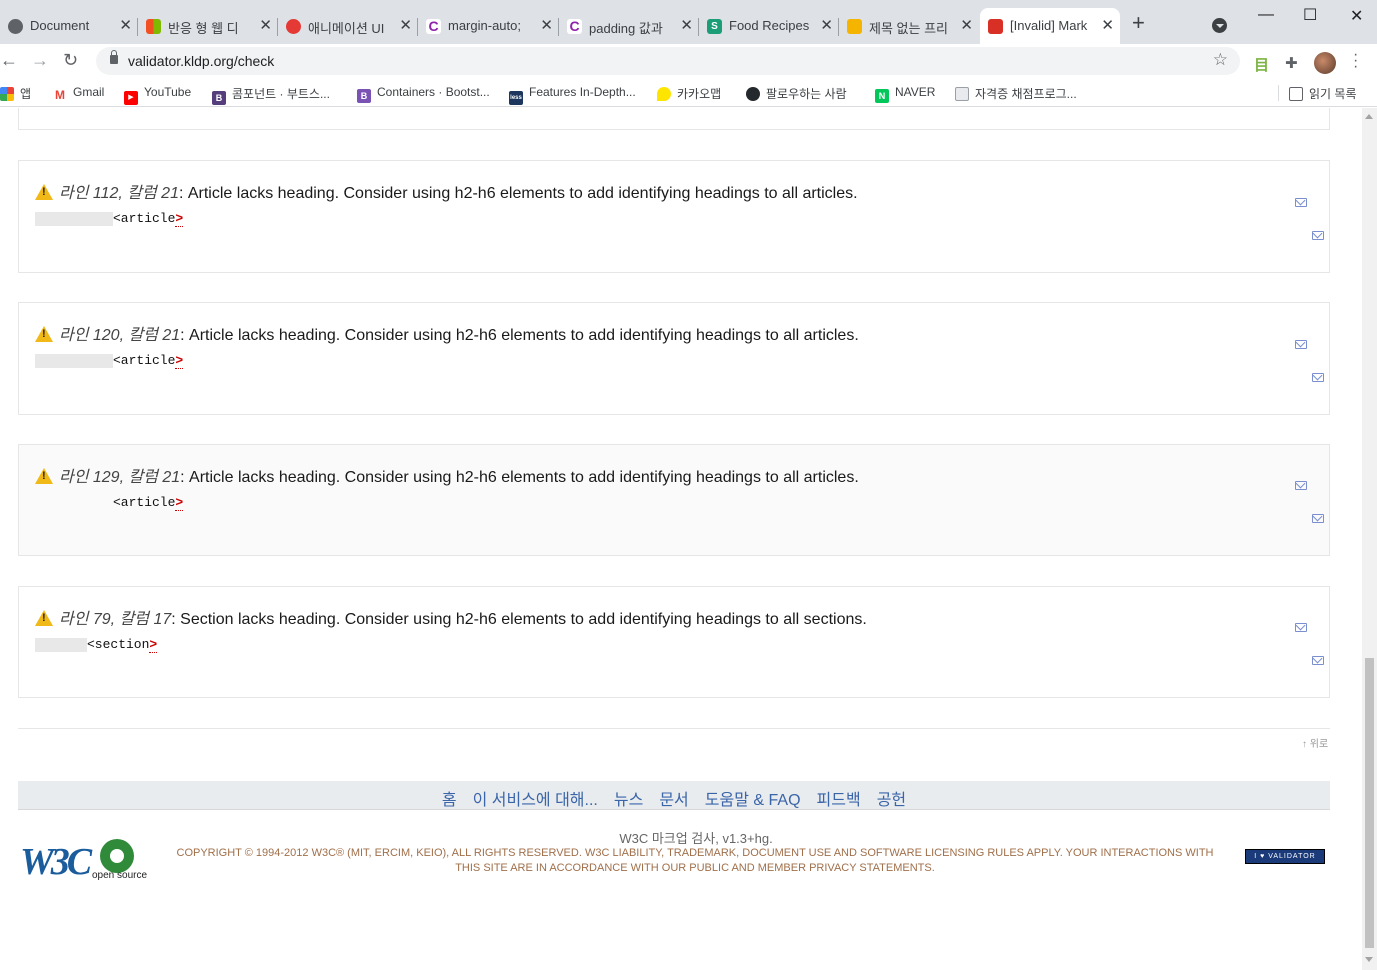 The image size is (1377, 970). What do you see at coordinates (854, 26) in the screenshot?
I see `slides-icon` at bounding box center [854, 26].